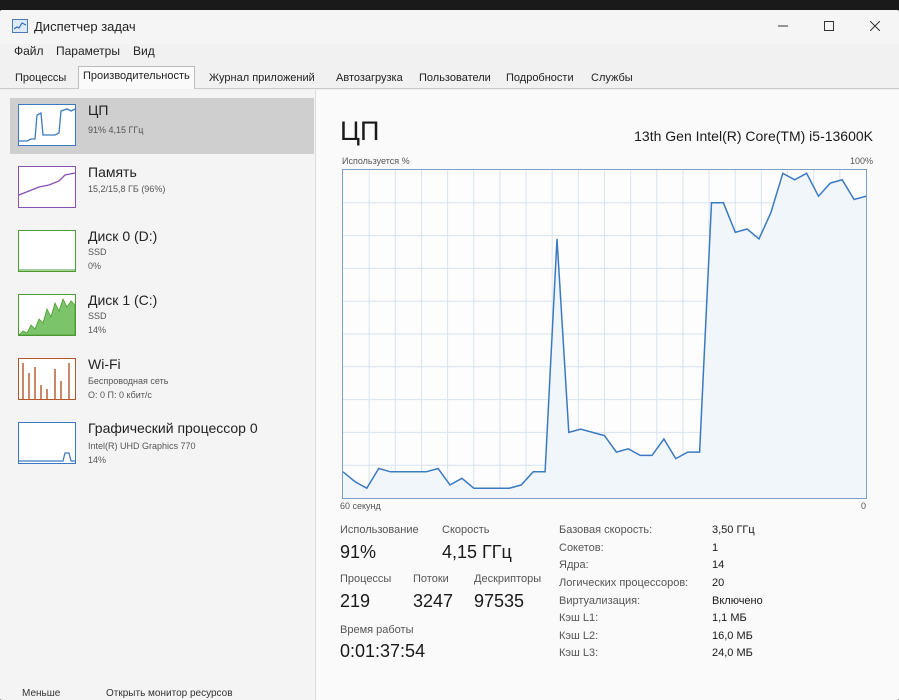 This screenshot has width=899, height=700. What do you see at coordinates (47, 379) in the screenshot?
I see `wifi-thumbnail` at bounding box center [47, 379].